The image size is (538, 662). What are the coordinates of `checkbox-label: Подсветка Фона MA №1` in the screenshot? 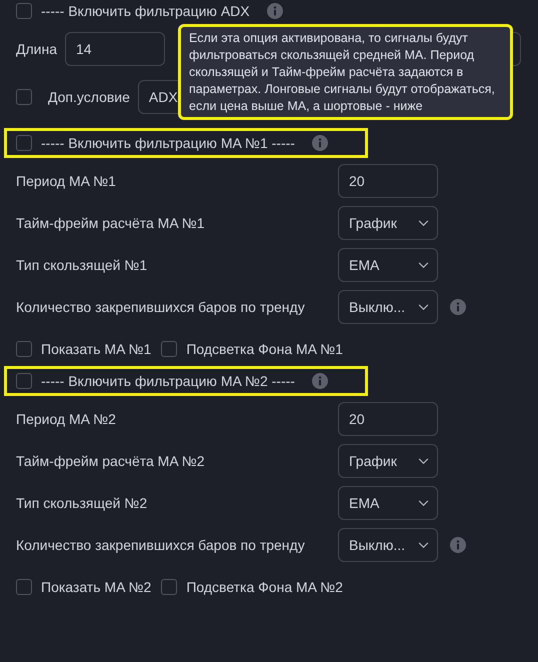 It's located at (264, 349).